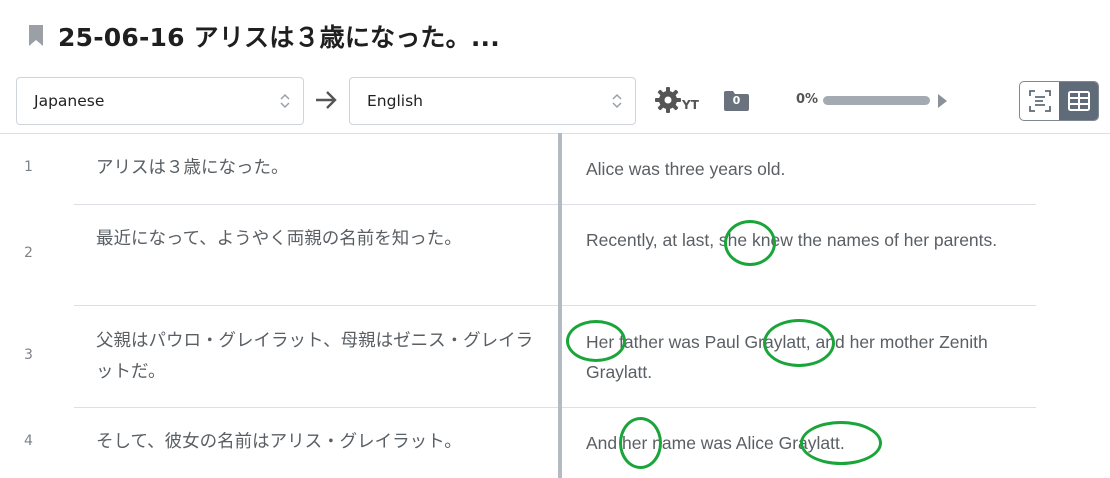 The width and height of the screenshot is (1110, 478). I want to click on bookmark-icon, so click(36, 36).